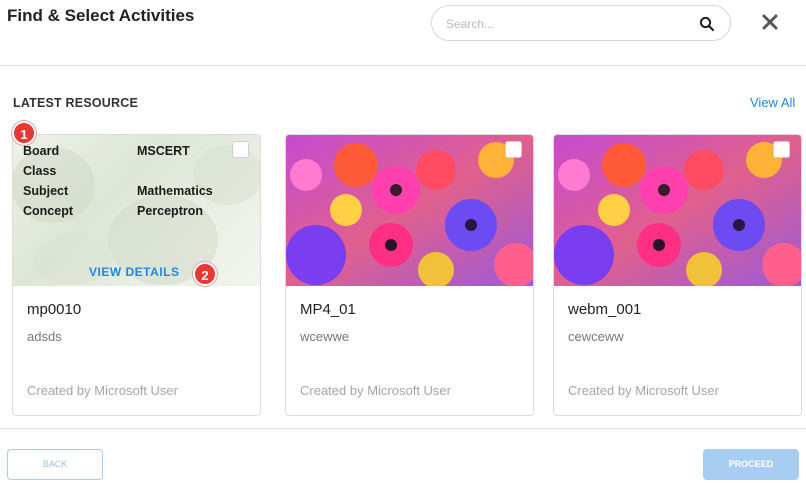 The width and height of the screenshot is (806, 492). What do you see at coordinates (325, 336) in the screenshot?
I see `resource-description: wcewwe` at bounding box center [325, 336].